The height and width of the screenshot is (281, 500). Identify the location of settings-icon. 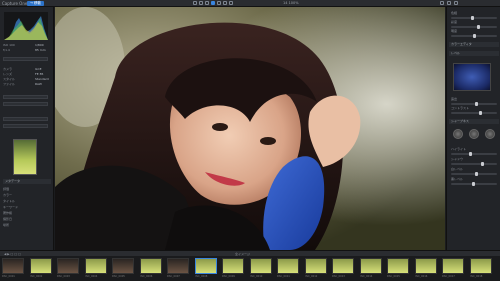
(442, 3).